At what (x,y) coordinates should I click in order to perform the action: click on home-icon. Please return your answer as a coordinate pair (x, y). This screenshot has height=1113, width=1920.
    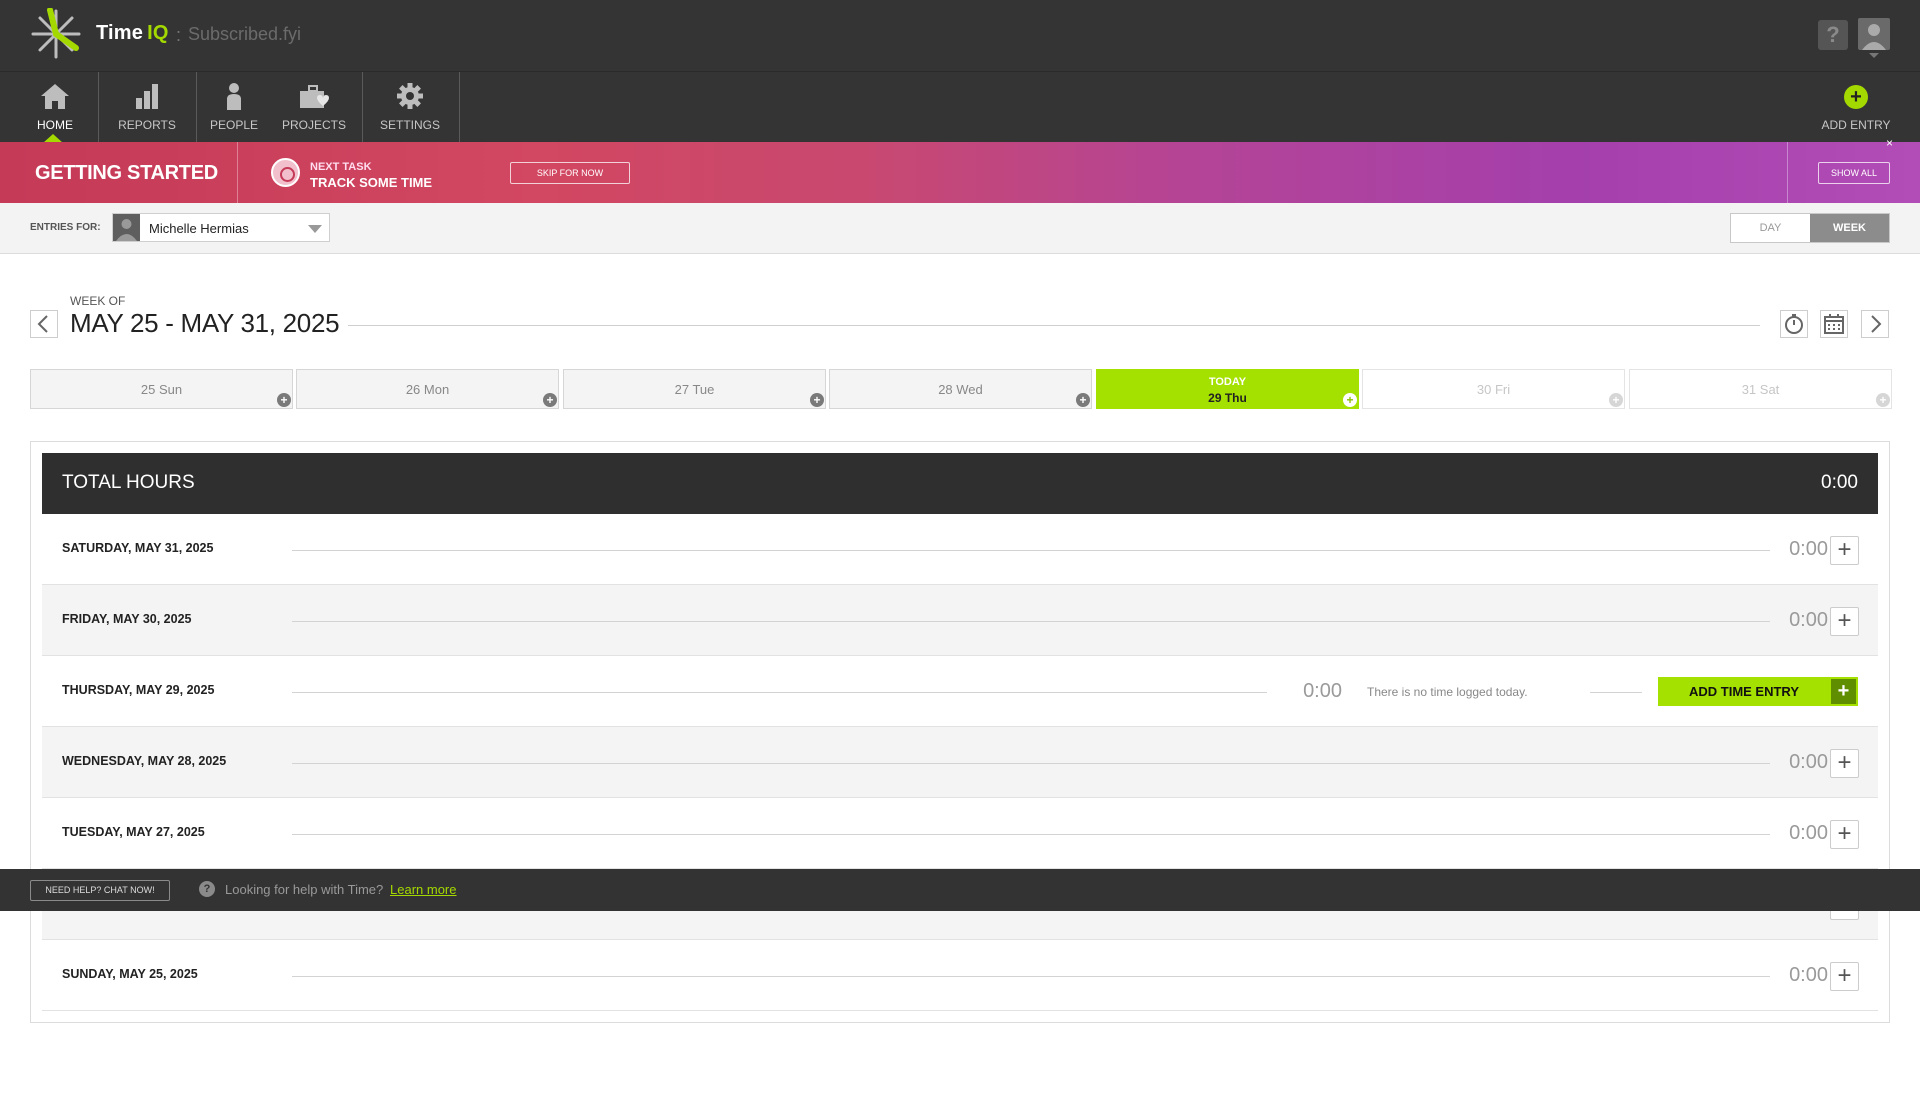
    Looking at the image, I should click on (55, 96).